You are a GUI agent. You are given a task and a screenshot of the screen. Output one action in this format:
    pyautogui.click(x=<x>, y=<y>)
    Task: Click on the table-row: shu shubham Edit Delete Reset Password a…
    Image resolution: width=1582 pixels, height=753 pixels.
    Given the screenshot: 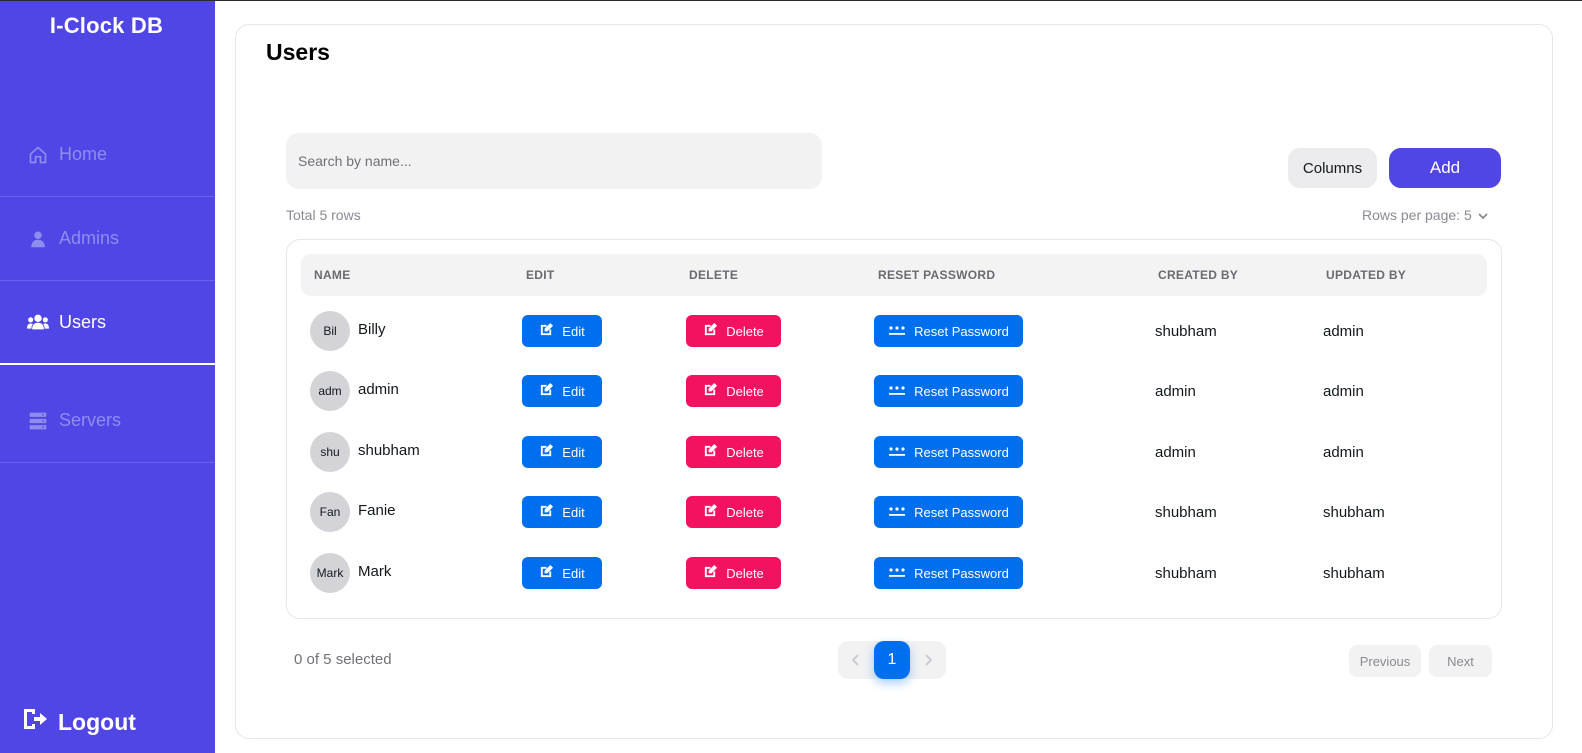 What is the action you would take?
    pyautogui.click(x=895, y=452)
    